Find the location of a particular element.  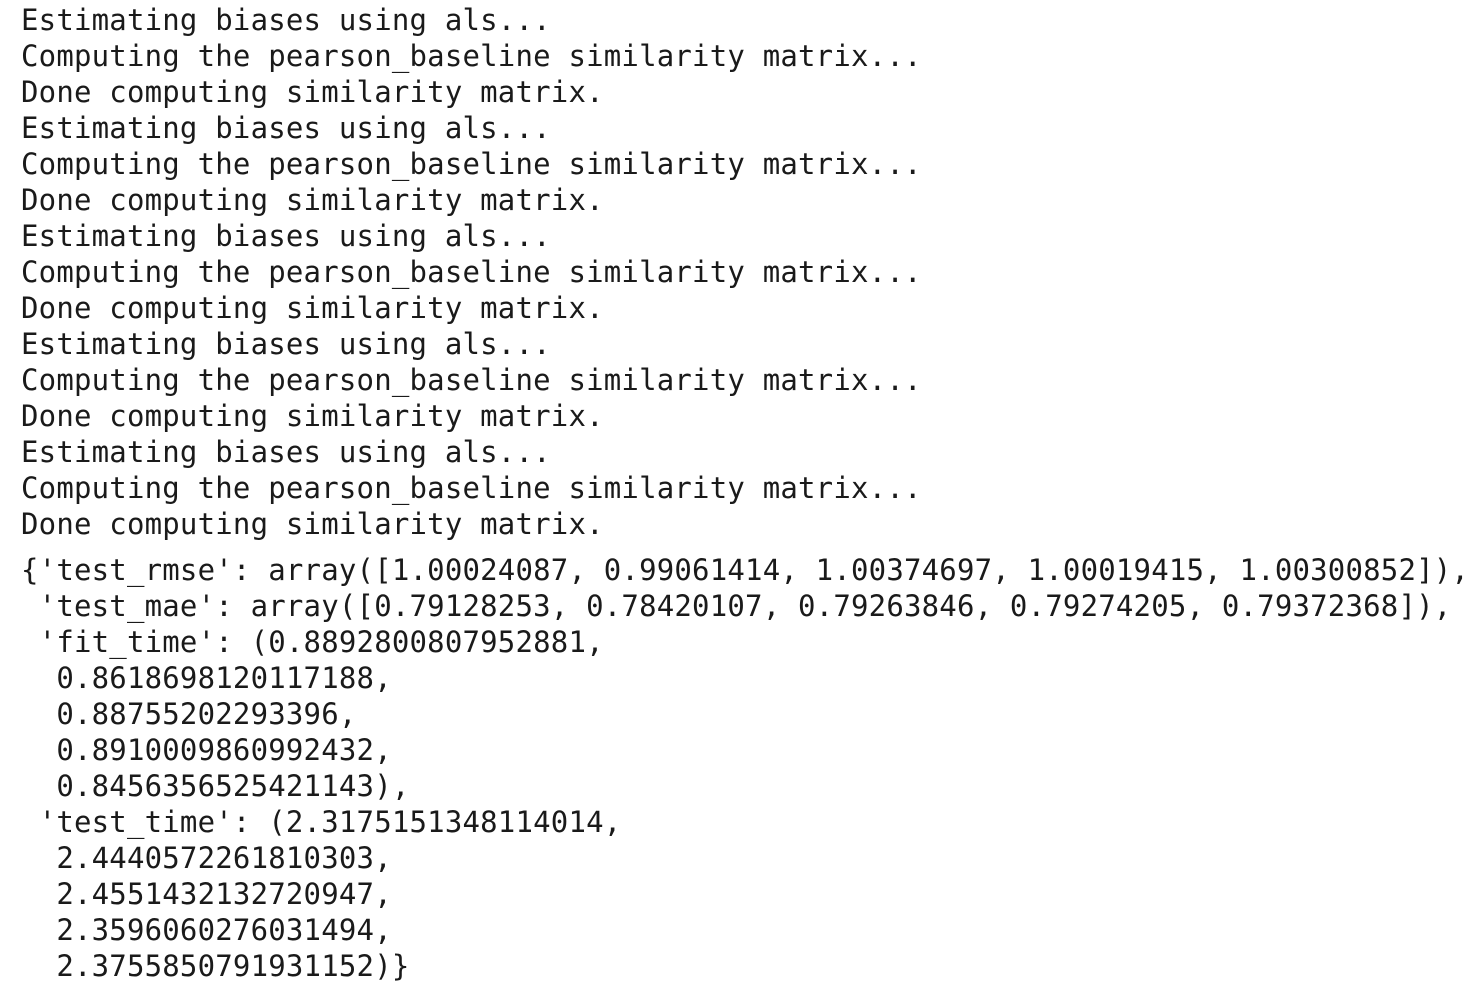

output-separator is located at coordinates (746, 547).